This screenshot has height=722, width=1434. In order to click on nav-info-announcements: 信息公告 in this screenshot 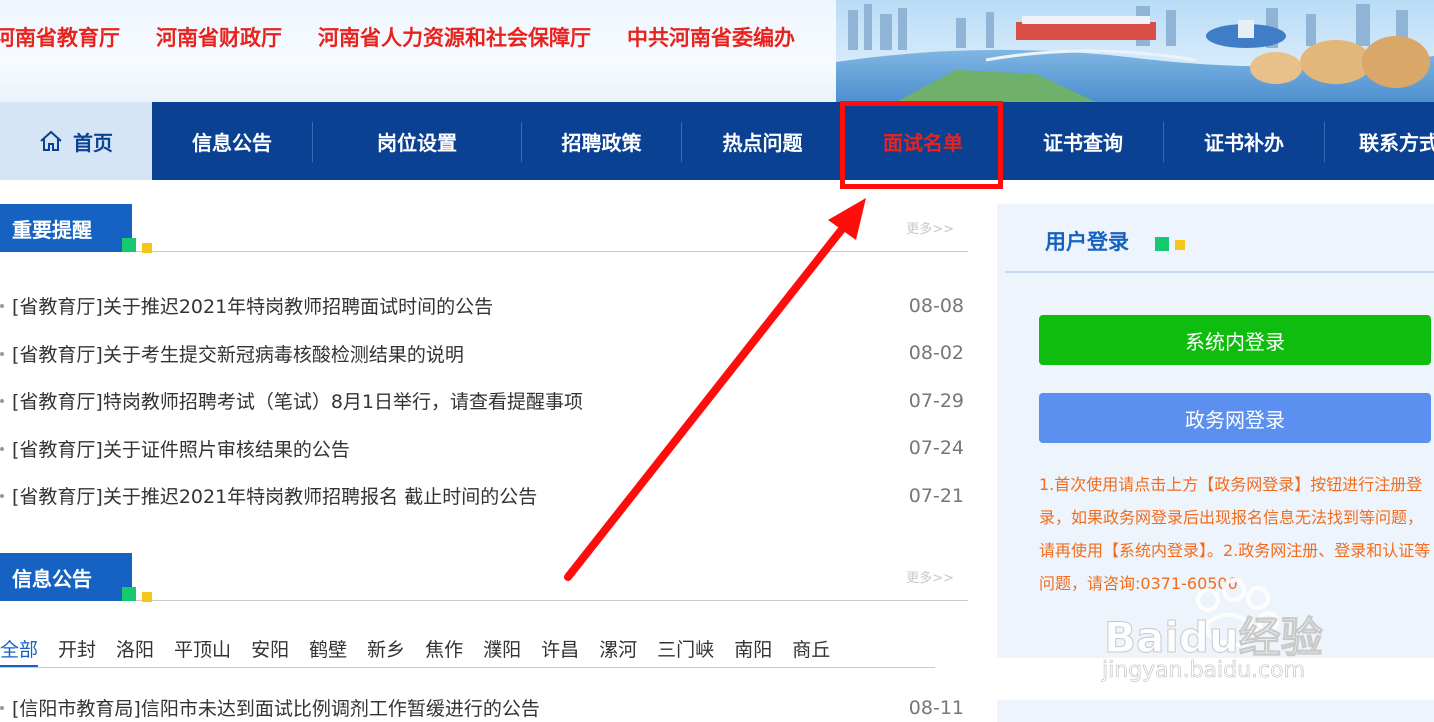, I will do `click(232, 141)`.